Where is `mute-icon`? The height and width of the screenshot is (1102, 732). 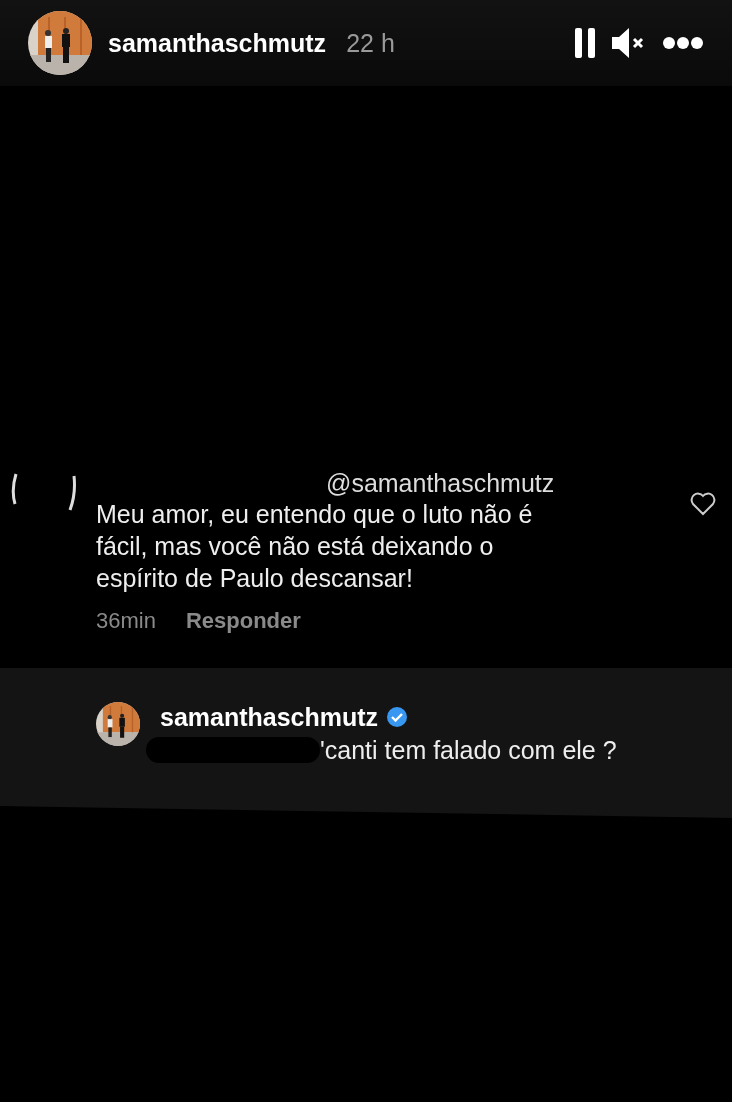 mute-icon is located at coordinates (629, 43).